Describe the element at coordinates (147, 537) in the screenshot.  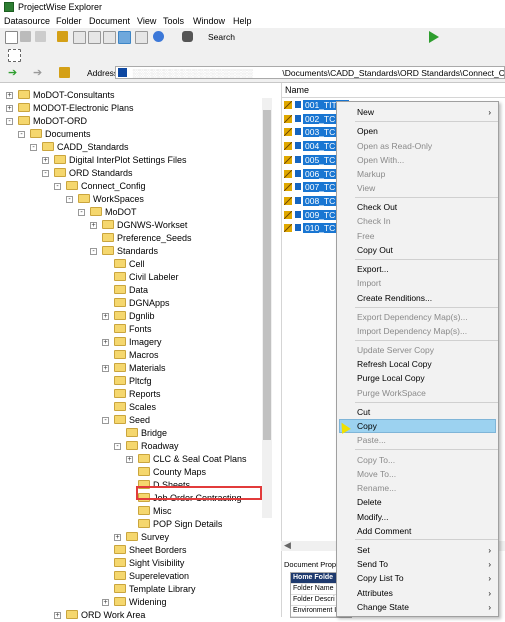
I see `tree-item: Survey` at that location.